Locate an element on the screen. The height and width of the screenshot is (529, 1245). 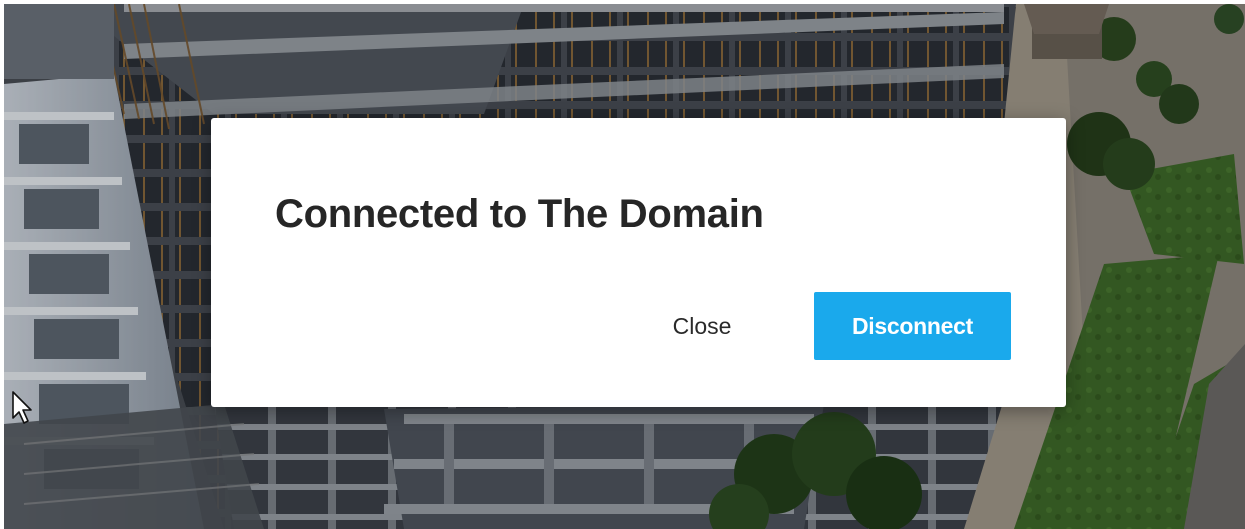
mouse-pointer-icon is located at coordinates (22, 407).